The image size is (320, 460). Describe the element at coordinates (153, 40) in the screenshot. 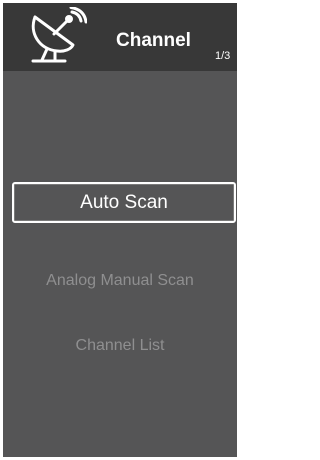

I see `menu-title: Channel` at that location.